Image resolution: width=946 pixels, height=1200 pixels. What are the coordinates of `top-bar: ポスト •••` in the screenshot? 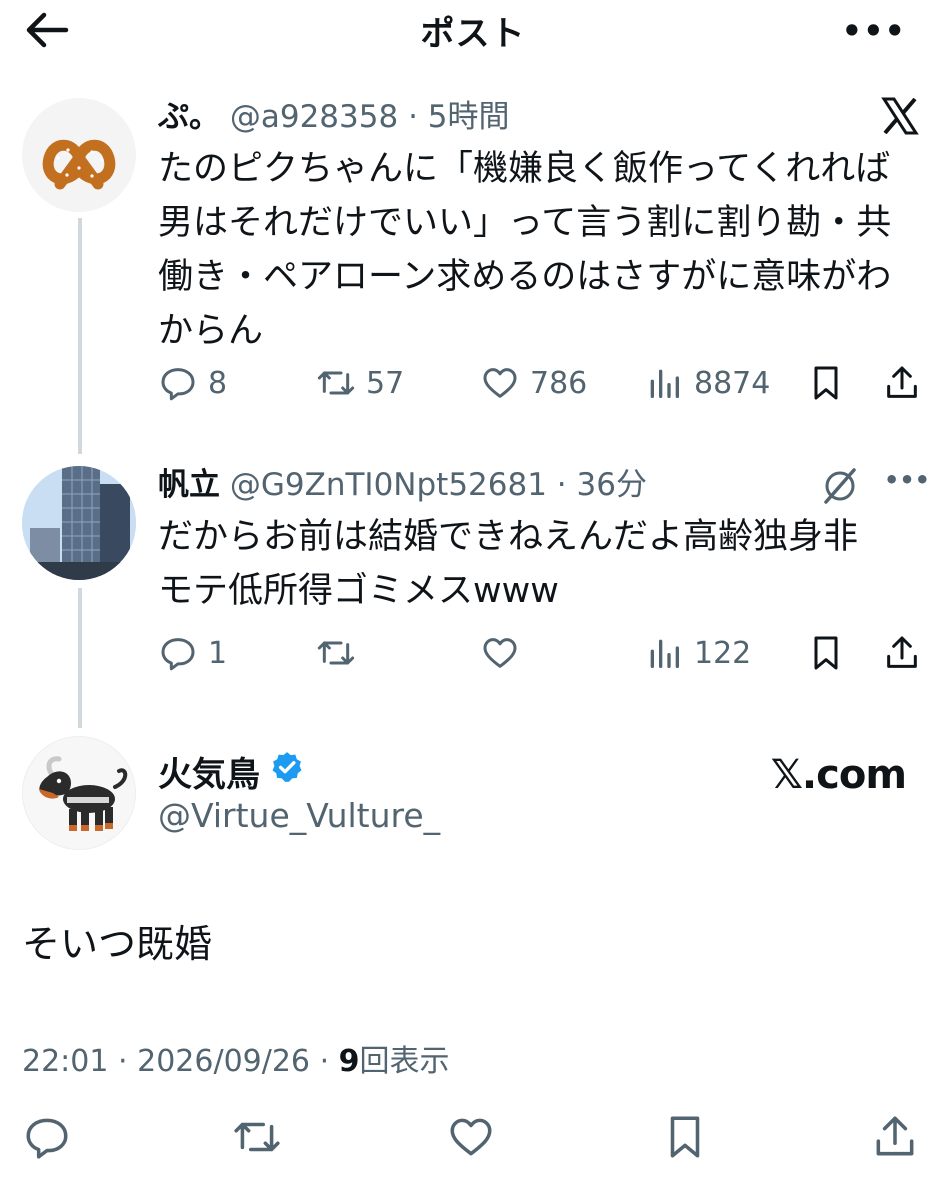 It's located at (473, 31).